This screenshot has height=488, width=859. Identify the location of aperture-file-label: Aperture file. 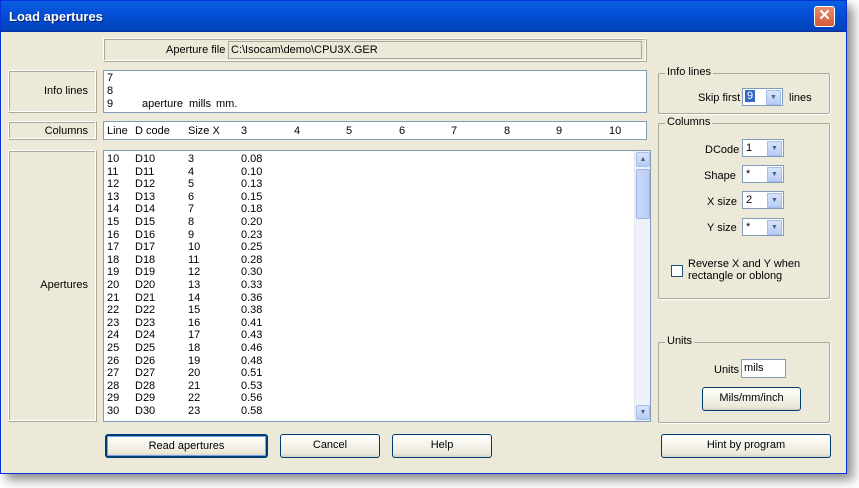
(196, 50).